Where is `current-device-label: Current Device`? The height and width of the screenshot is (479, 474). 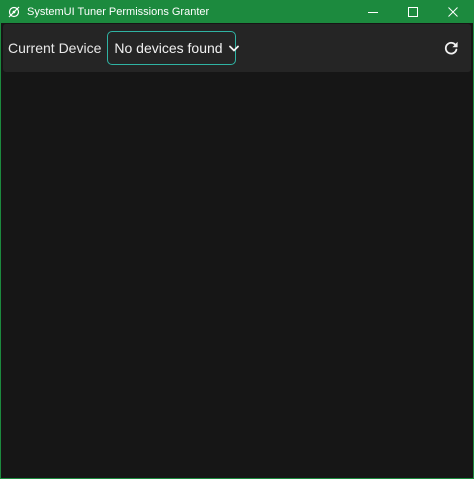 current-device-label: Current Device is located at coordinates (55, 48).